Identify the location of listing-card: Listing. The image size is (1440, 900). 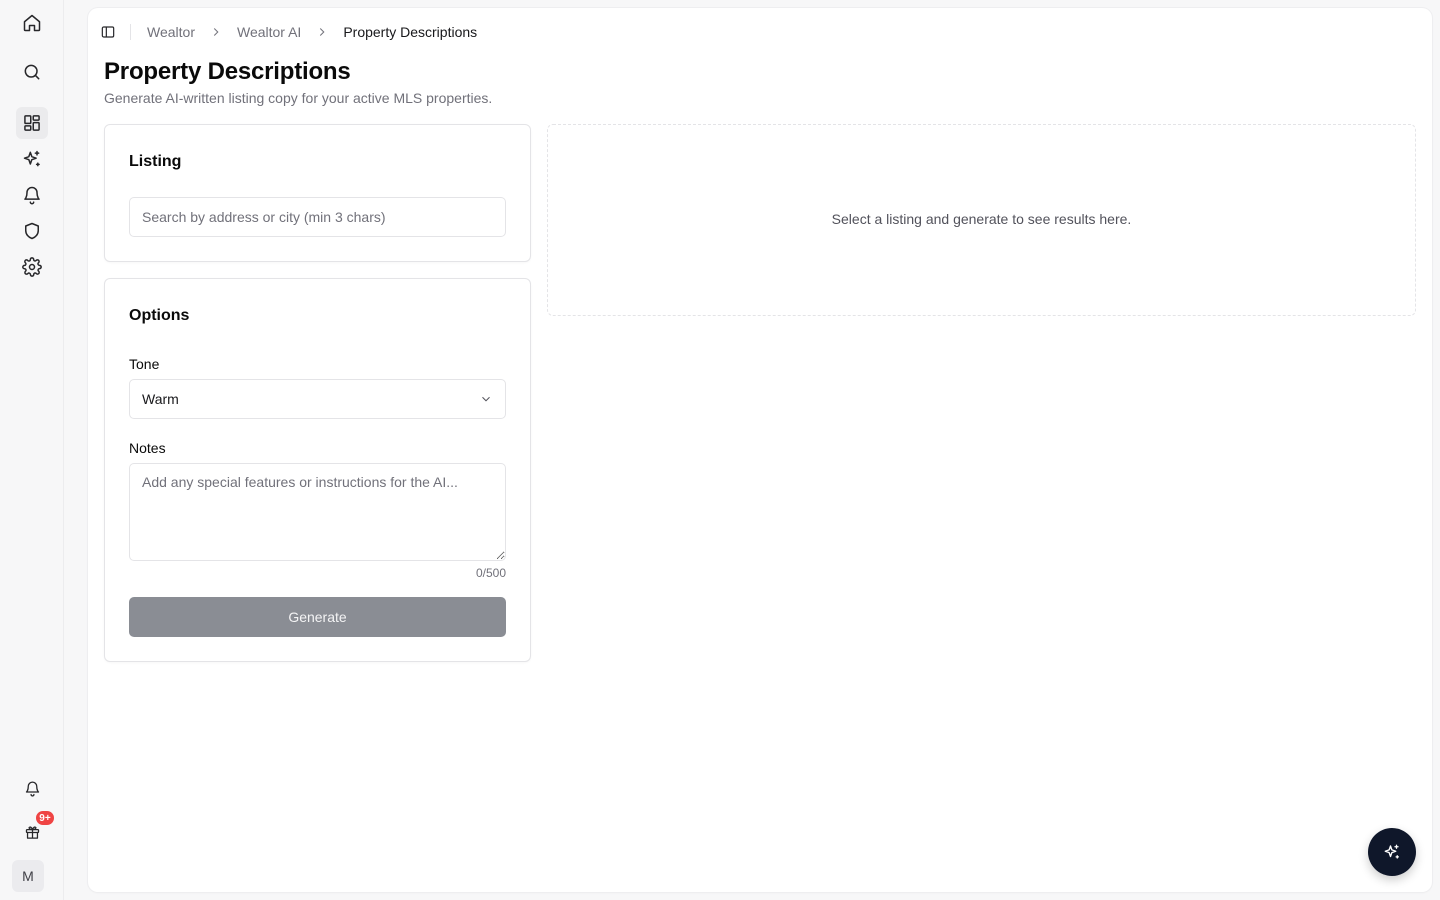
(317, 193).